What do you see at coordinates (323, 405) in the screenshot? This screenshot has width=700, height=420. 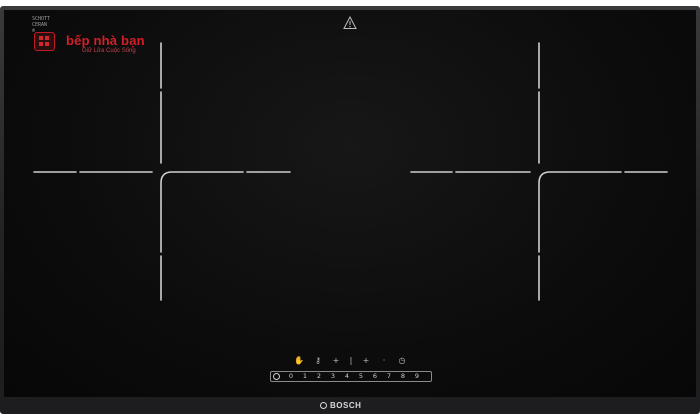 I see `bosch-armature-icon` at bounding box center [323, 405].